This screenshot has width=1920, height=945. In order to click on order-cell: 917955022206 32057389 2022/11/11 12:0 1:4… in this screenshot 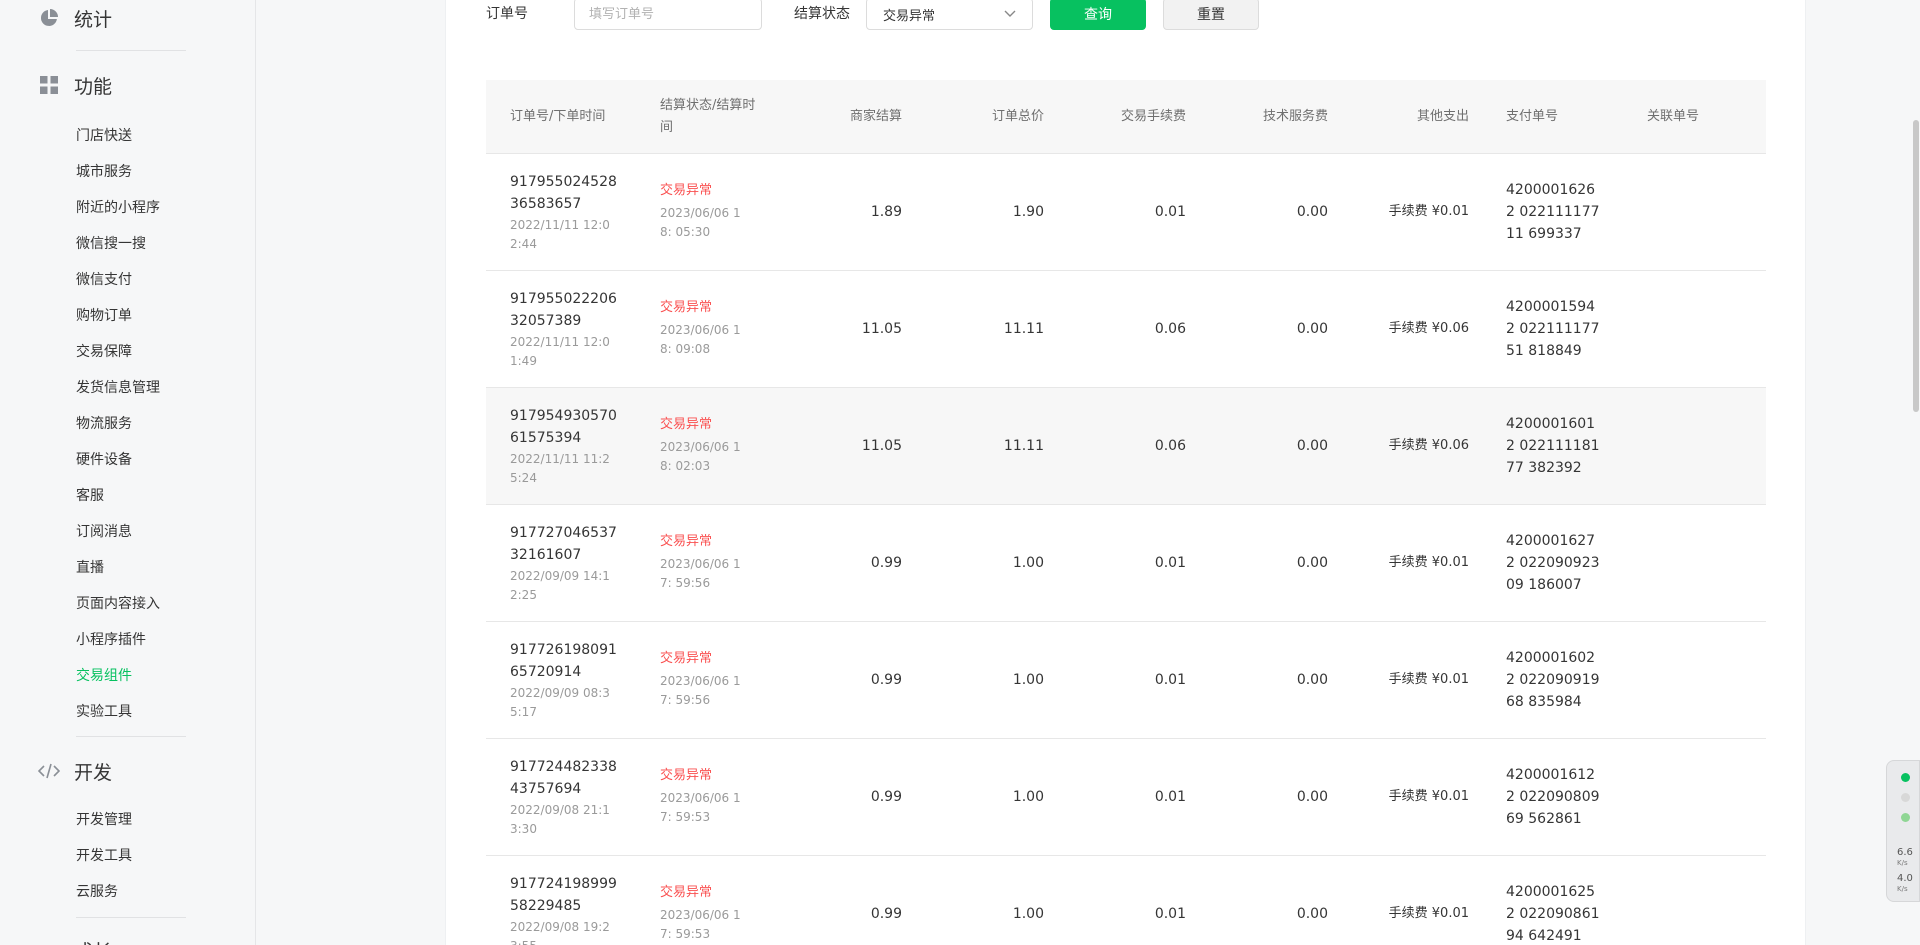, I will do `click(565, 329)`.